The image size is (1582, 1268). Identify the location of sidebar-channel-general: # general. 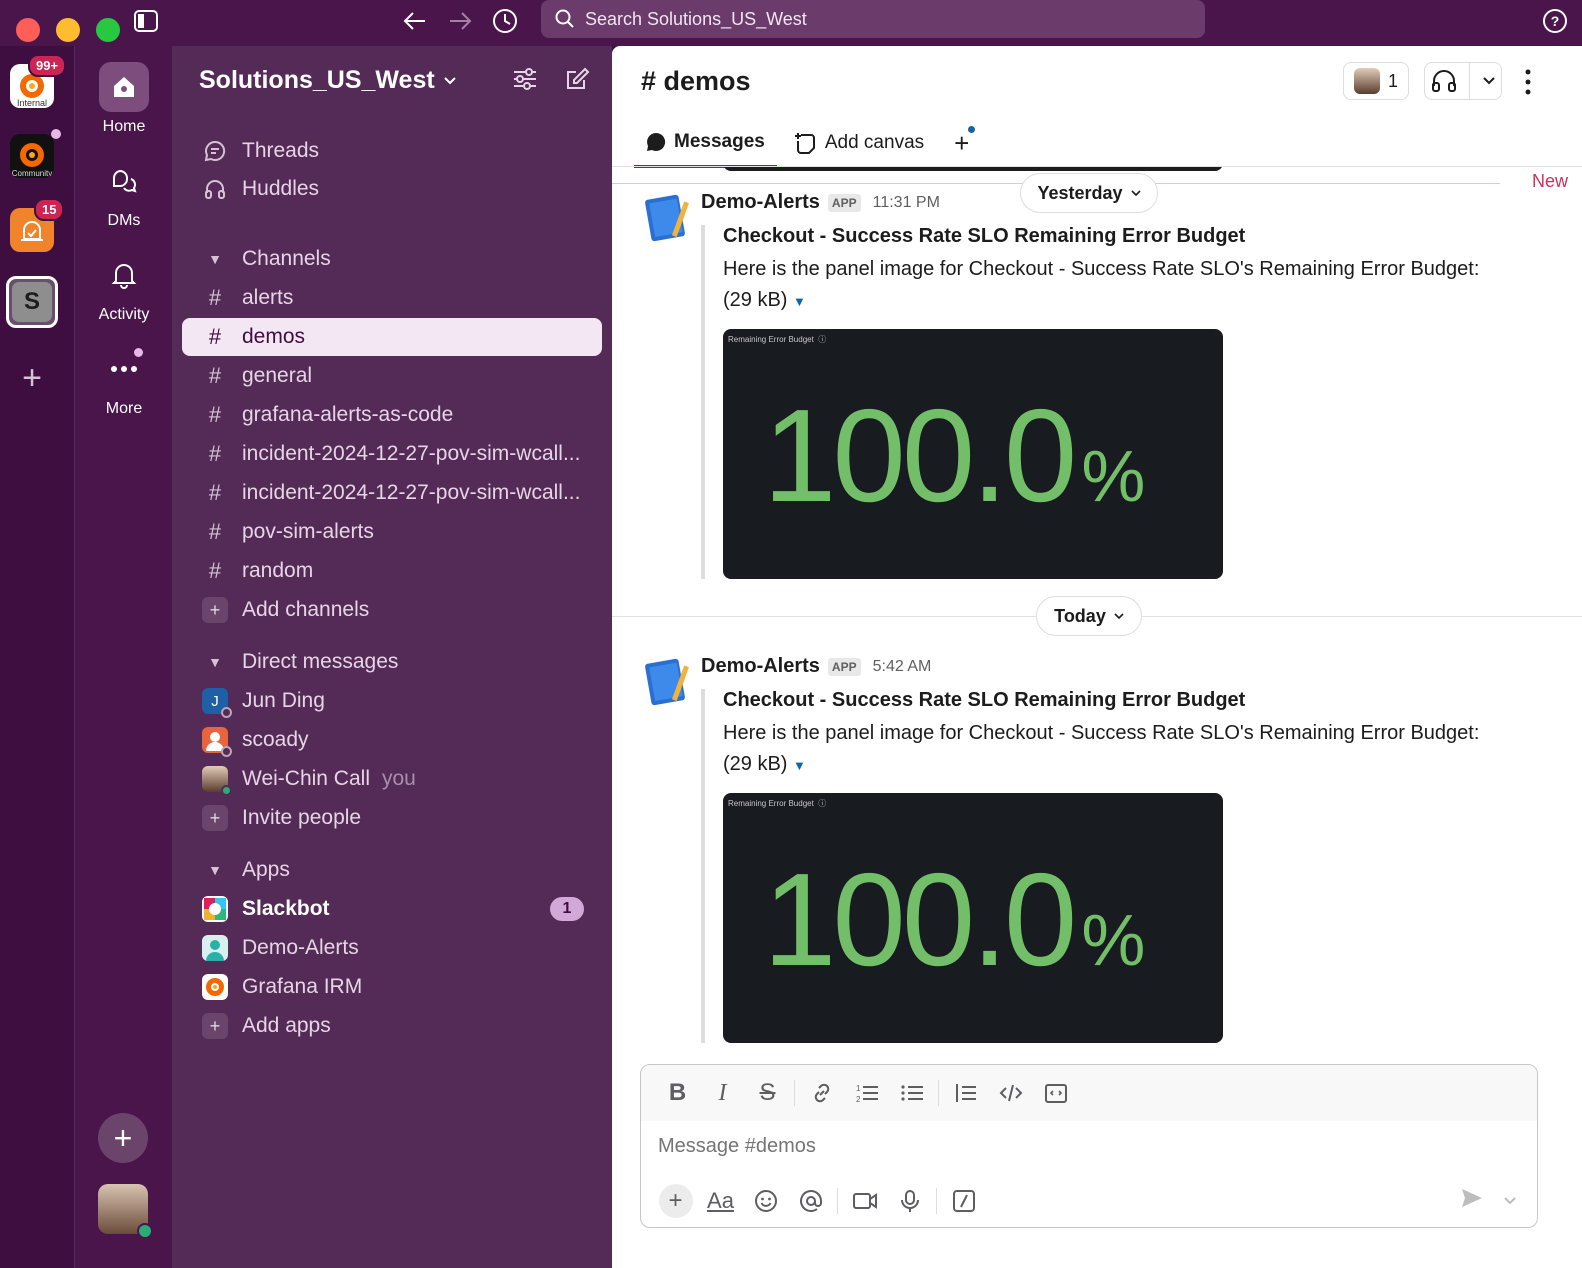
(392, 376).